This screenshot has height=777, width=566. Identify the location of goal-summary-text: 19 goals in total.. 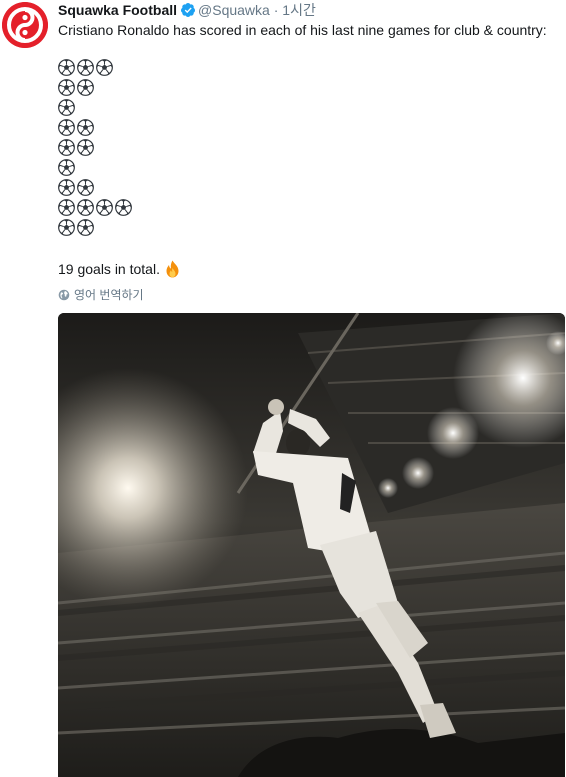
(109, 269).